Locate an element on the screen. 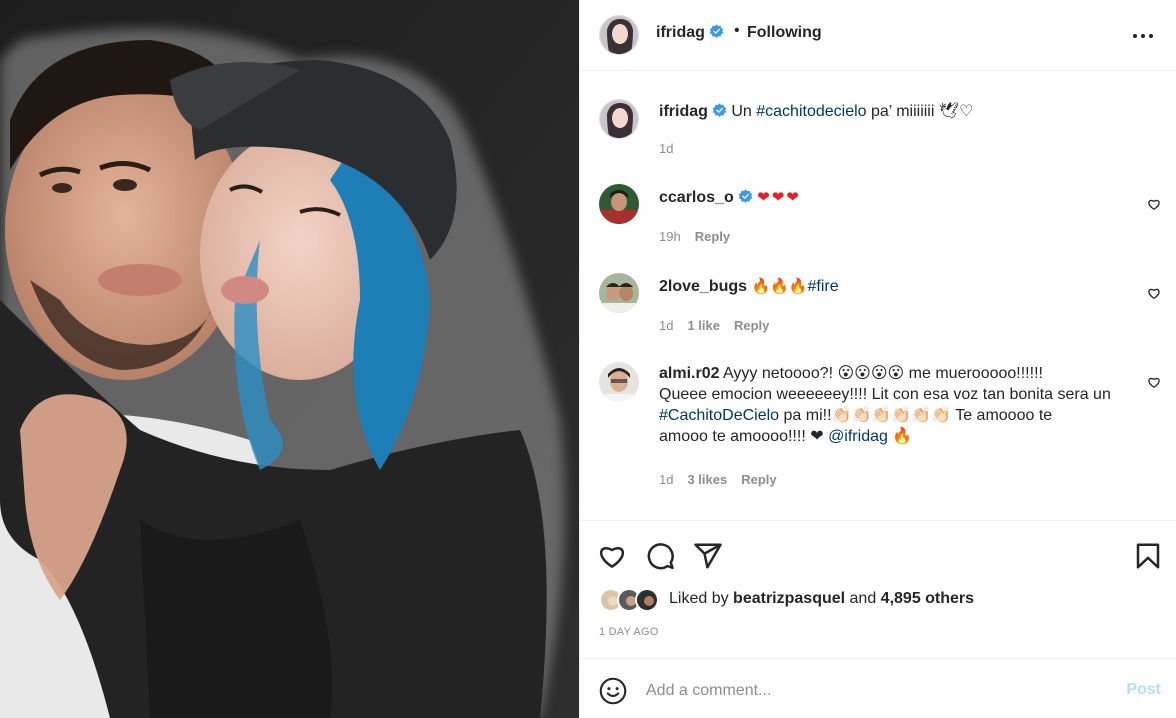 The width and height of the screenshot is (1176, 718). add-comment-bar: Post is located at coordinates (878, 688).